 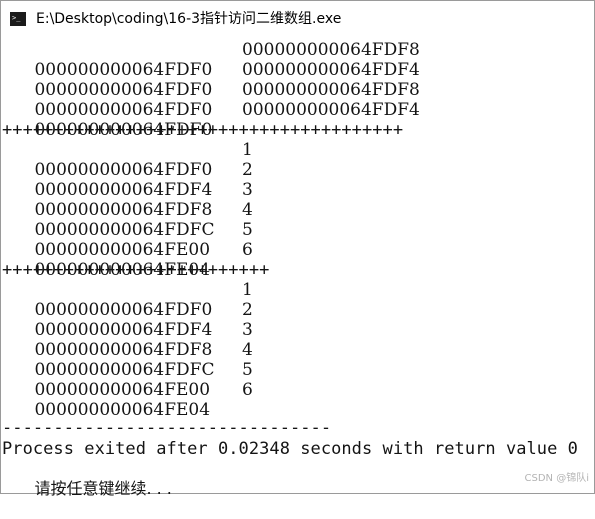 I want to click on console-app-icon: >_, so click(x=18, y=19).